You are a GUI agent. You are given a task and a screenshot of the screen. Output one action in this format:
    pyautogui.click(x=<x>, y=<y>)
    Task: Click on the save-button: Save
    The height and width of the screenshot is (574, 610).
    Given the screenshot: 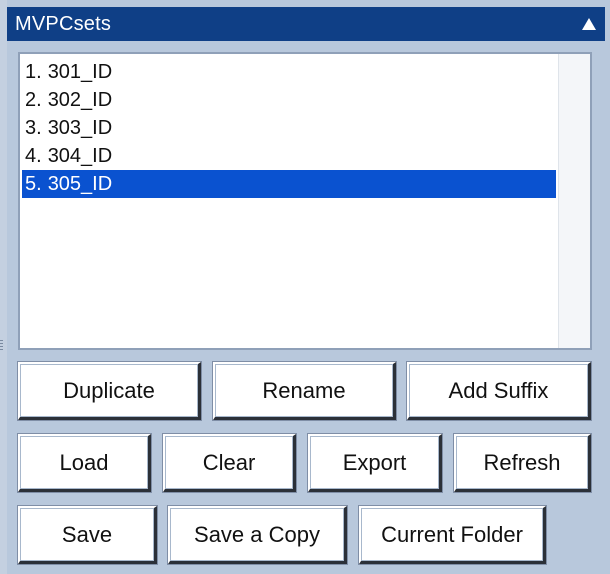 What is the action you would take?
    pyautogui.click(x=87, y=535)
    